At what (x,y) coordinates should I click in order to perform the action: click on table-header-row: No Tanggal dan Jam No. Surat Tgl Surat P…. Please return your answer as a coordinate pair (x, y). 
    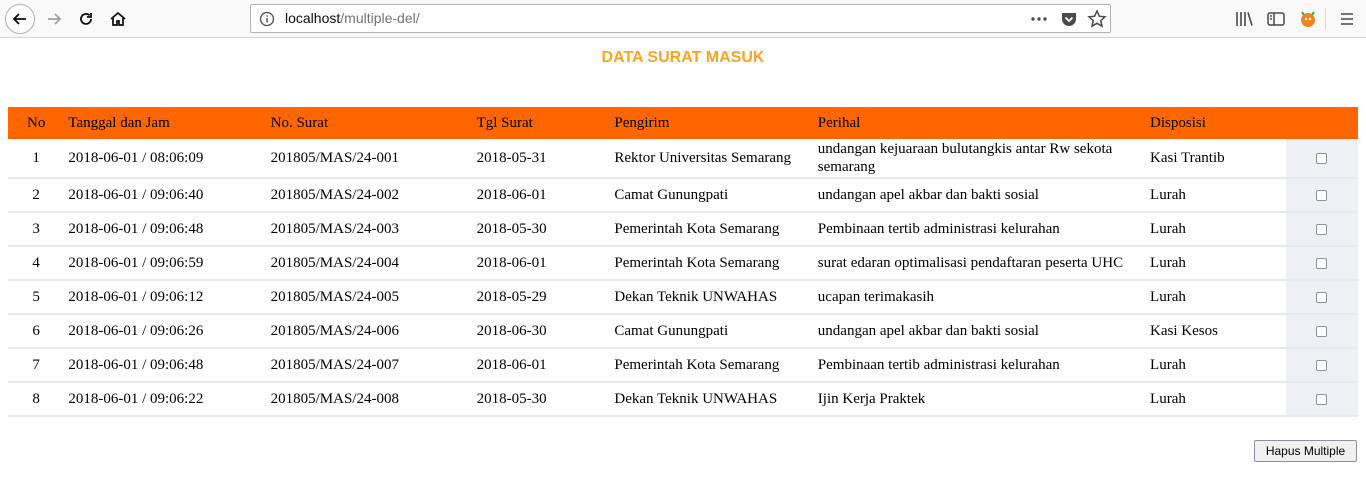
    Looking at the image, I should click on (683, 123).